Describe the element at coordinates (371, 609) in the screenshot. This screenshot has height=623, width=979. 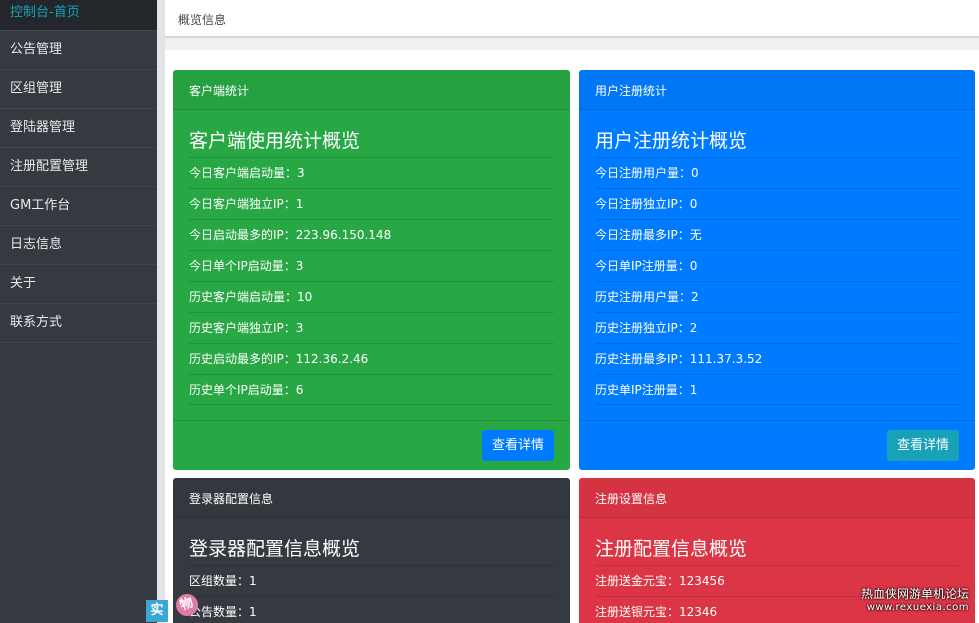
I see `stat-row: 公告数量：1` at that location.